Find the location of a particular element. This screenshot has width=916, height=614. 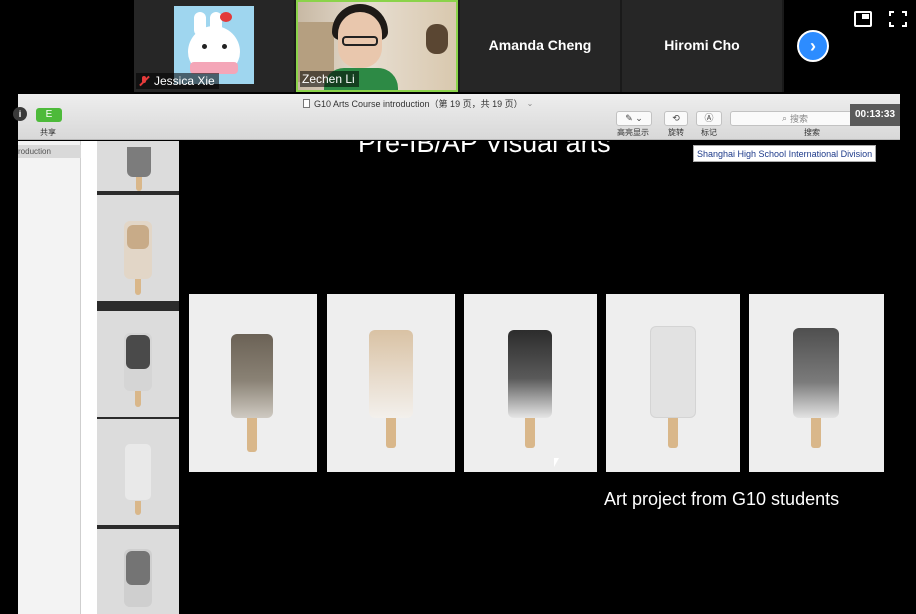

share-label: 共享 is located at coordinates (48, 132).